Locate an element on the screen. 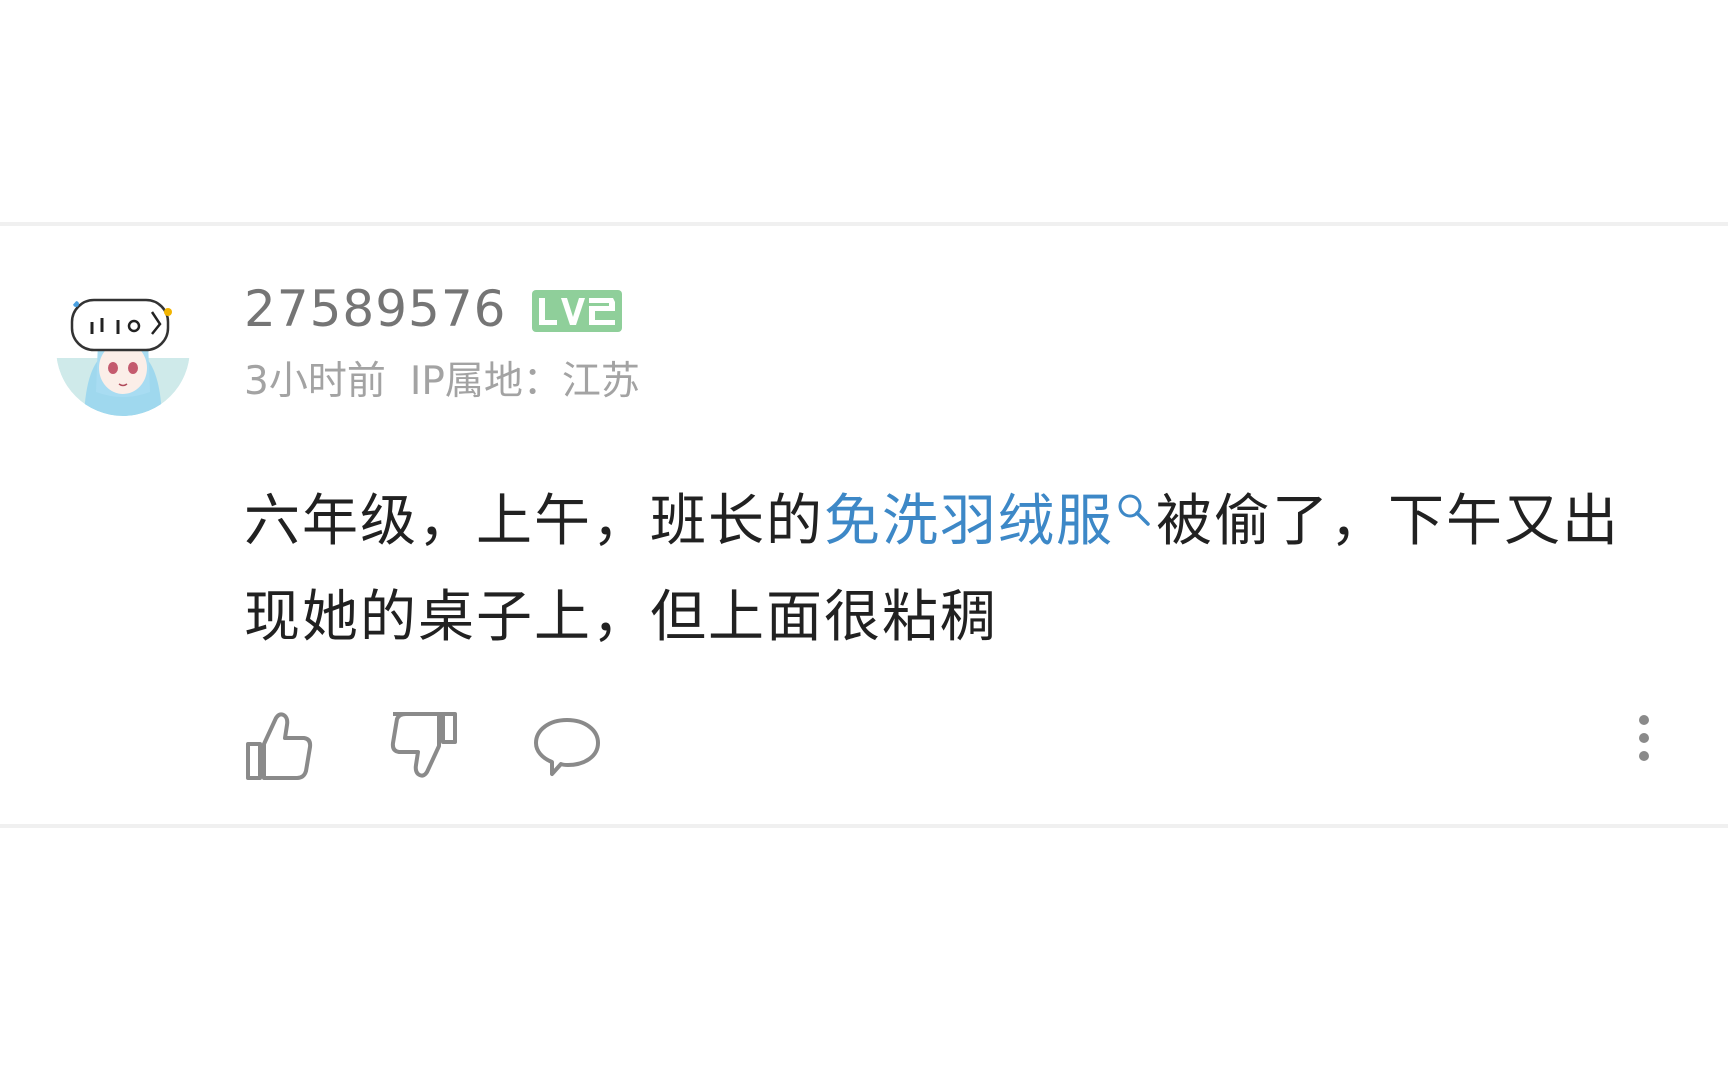 This screenshot has width=1728, height=1080. ip-location: IP属地：江苏 is located at coordinates (524, 381).